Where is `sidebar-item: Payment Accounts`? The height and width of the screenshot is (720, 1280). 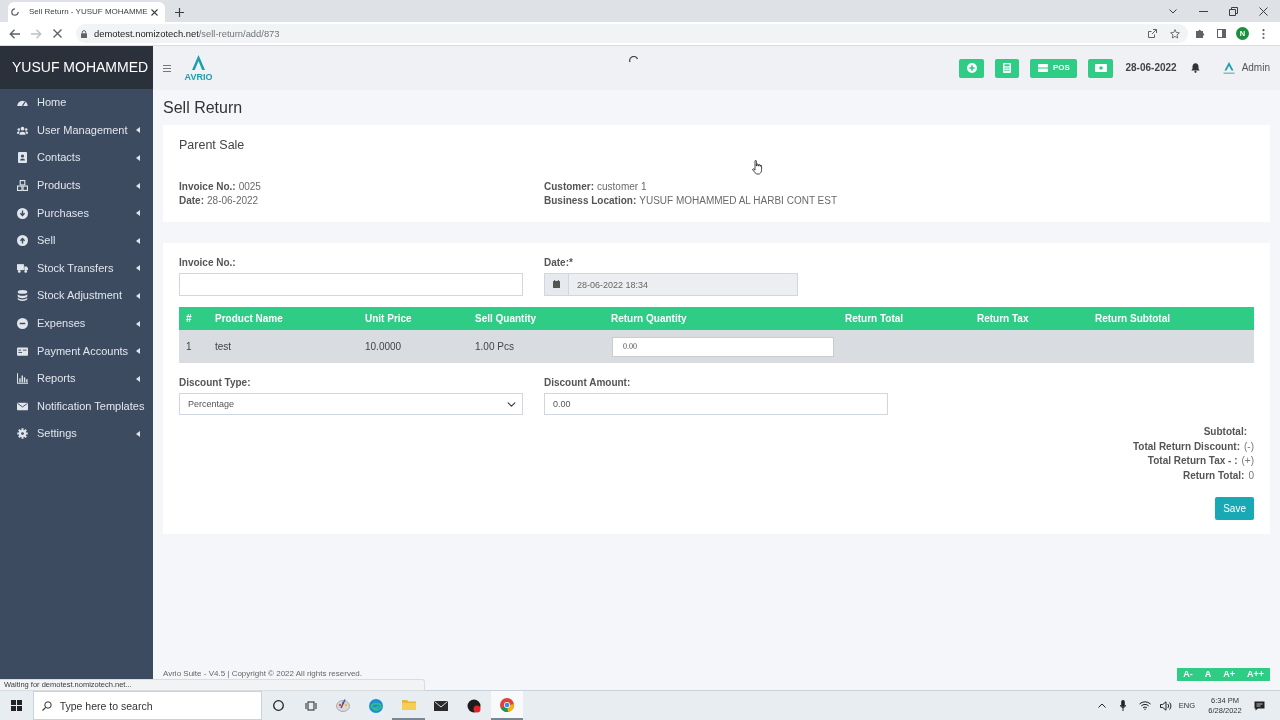 sidebar-item: Payment Accounts is located at coordinates (76, 351).